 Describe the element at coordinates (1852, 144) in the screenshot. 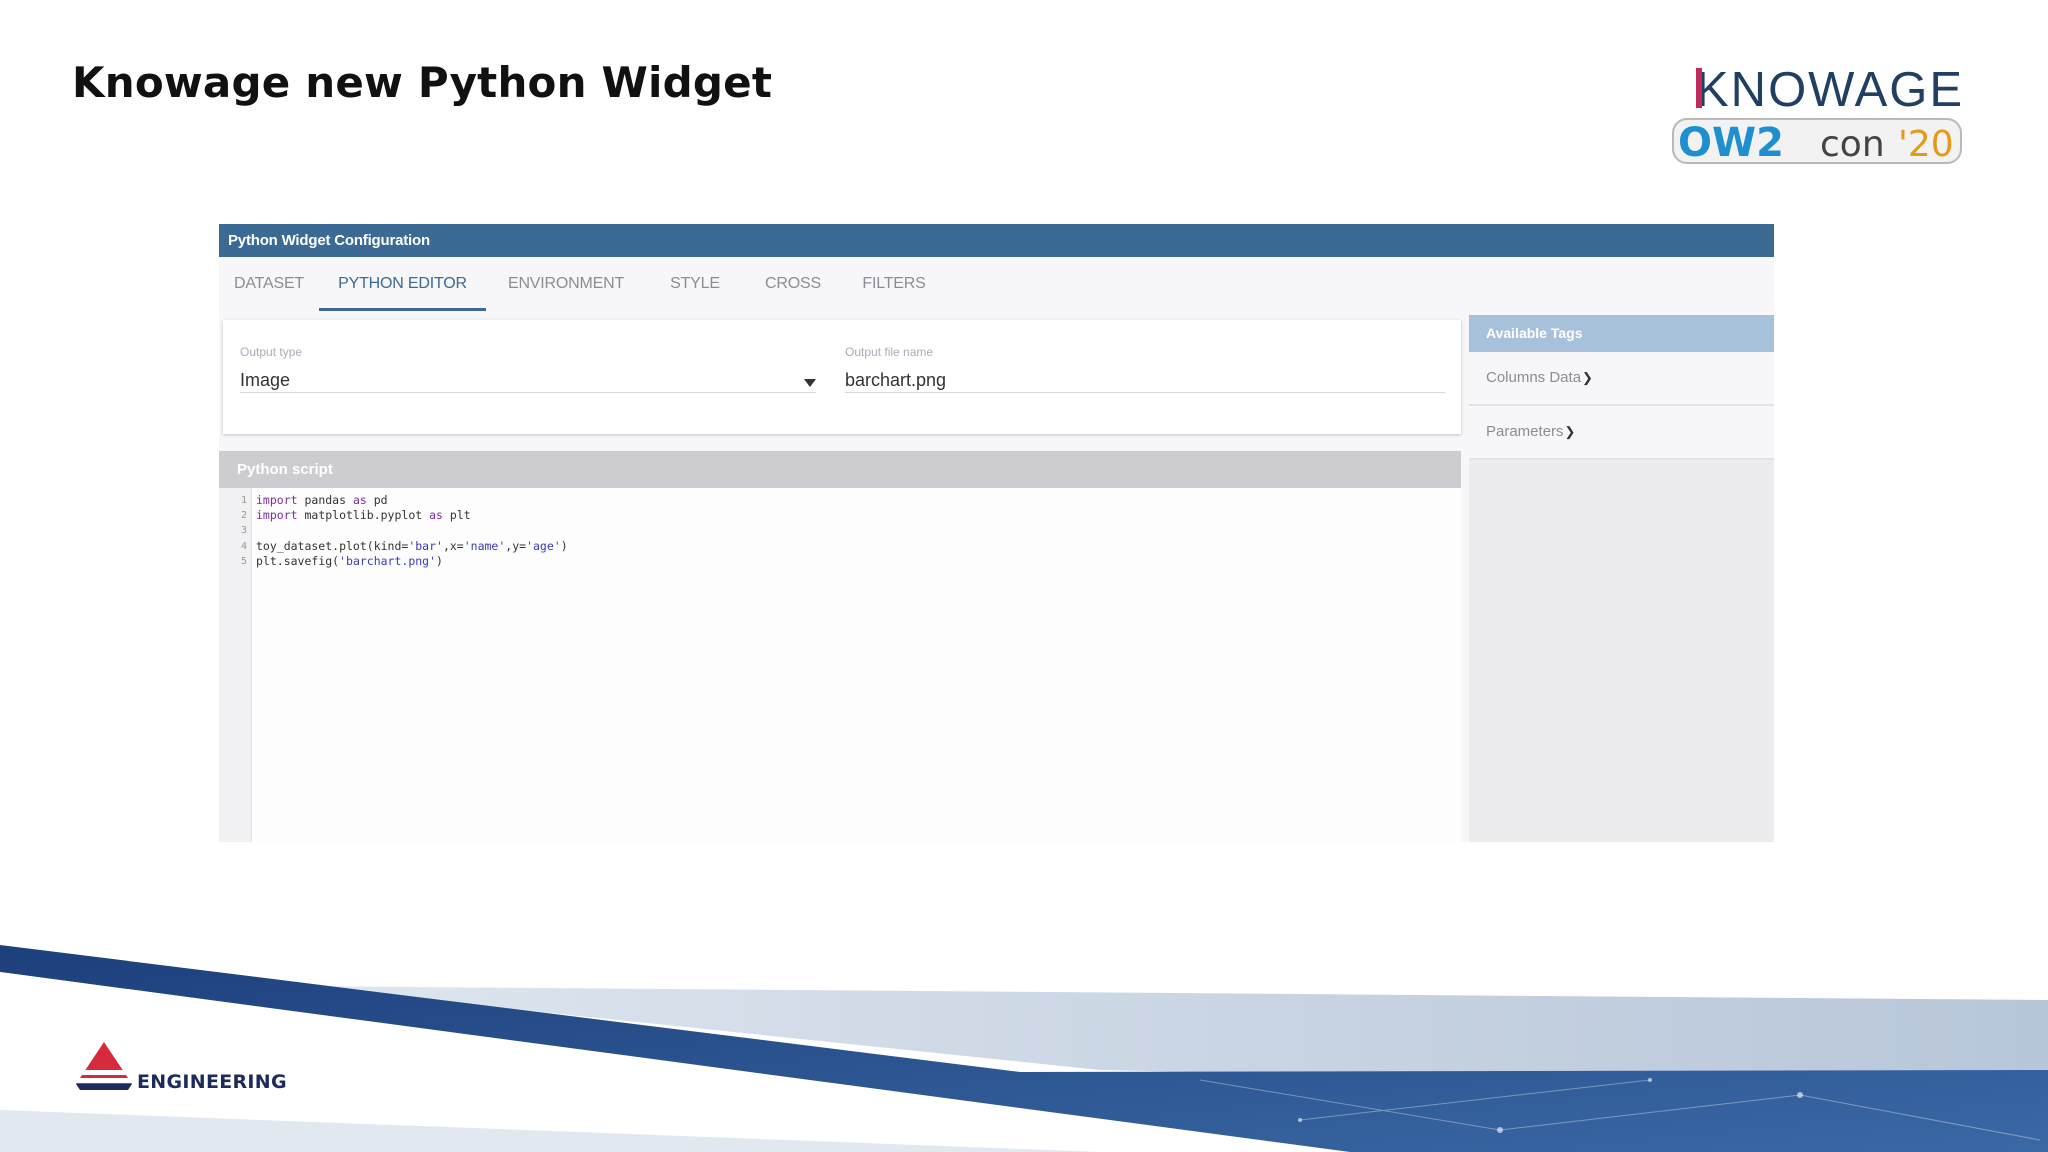

I see `svg-text: con` at that location.